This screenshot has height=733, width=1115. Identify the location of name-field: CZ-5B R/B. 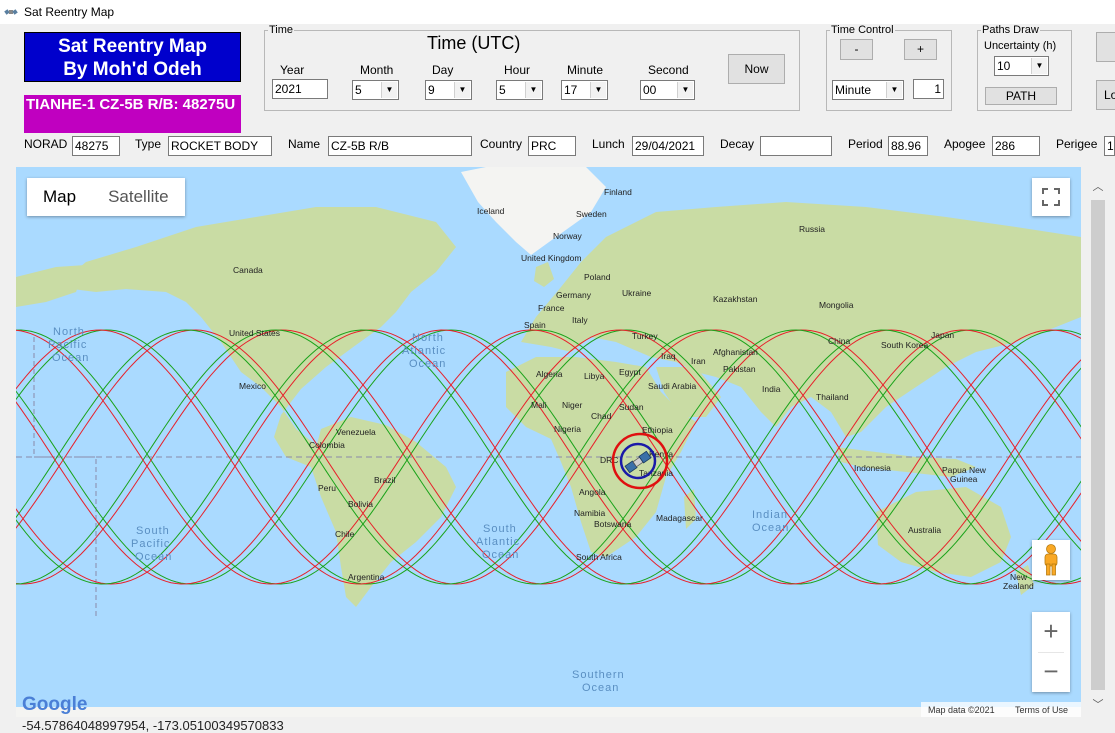
(400, 146).